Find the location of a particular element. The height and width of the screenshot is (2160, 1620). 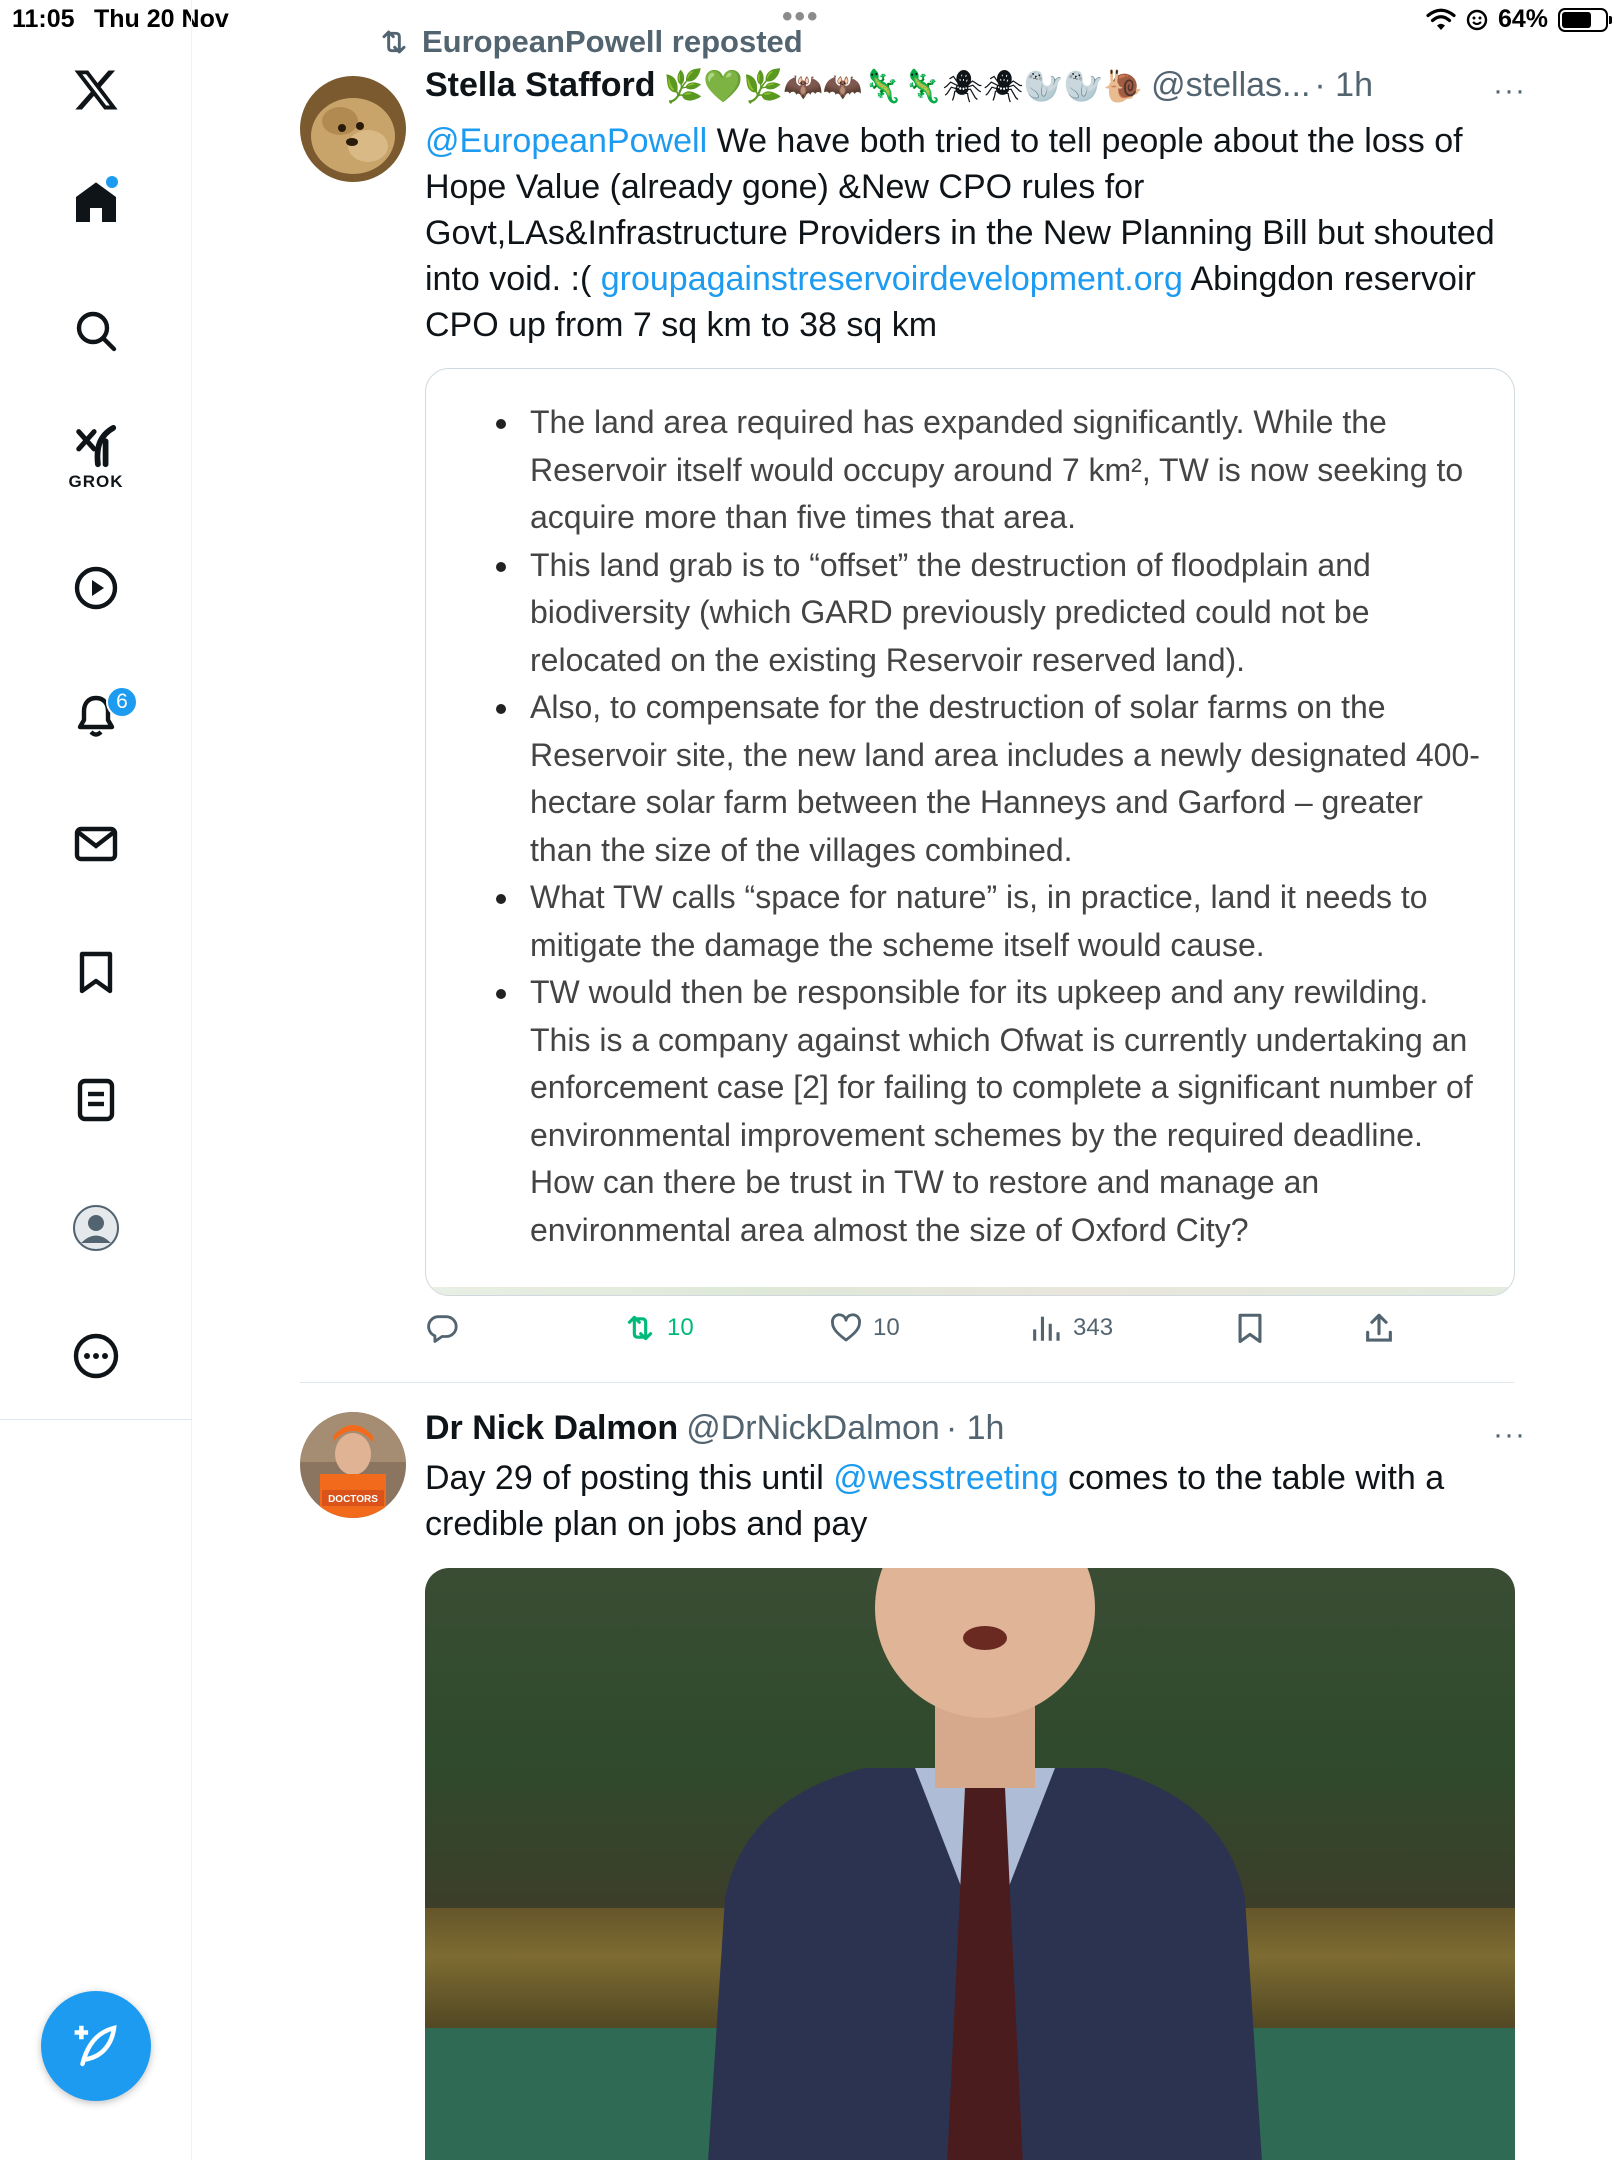

avatar-sign-text: DOCTORS is located at coordinates (353, 1499).